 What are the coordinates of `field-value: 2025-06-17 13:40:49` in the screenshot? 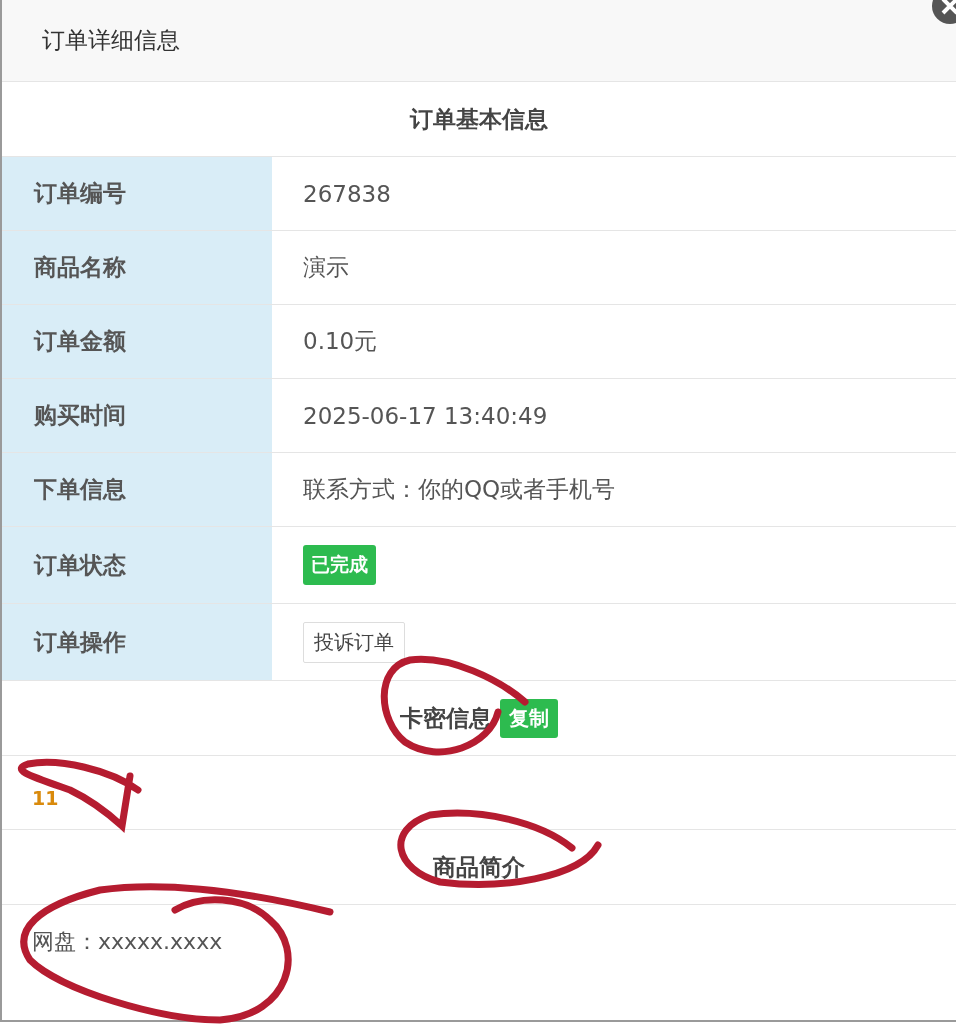 It's located at (425, 415).